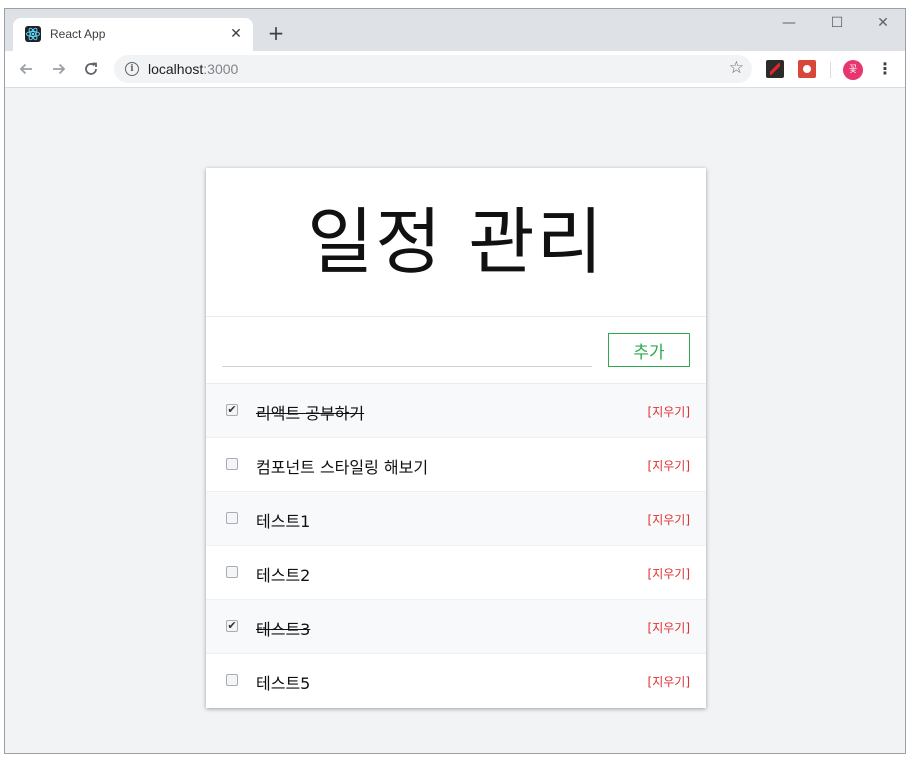 The height and width of the screenshot is (762, 915). What do you see at coordinates (456, 627) in the screenshot?
I see `todo-item: ✔ 테스트3 [지우기]` at bounding box center [456, 627].